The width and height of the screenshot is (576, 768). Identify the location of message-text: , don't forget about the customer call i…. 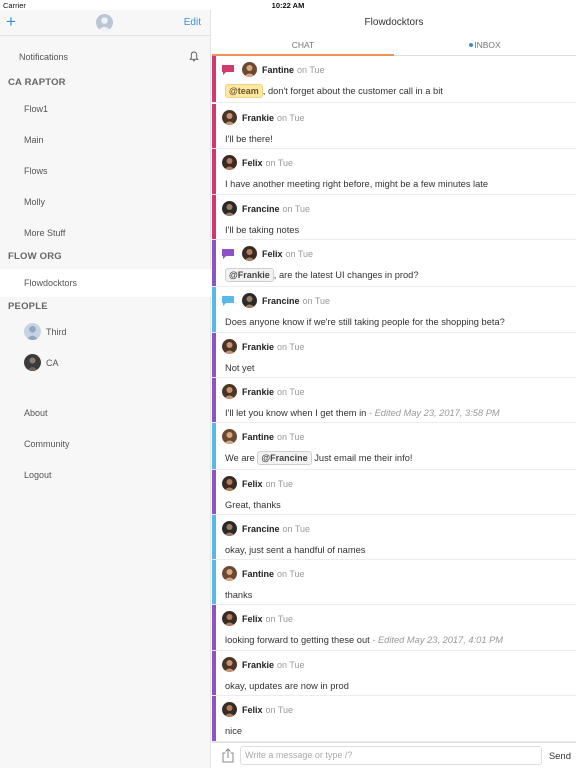
(352, 91).